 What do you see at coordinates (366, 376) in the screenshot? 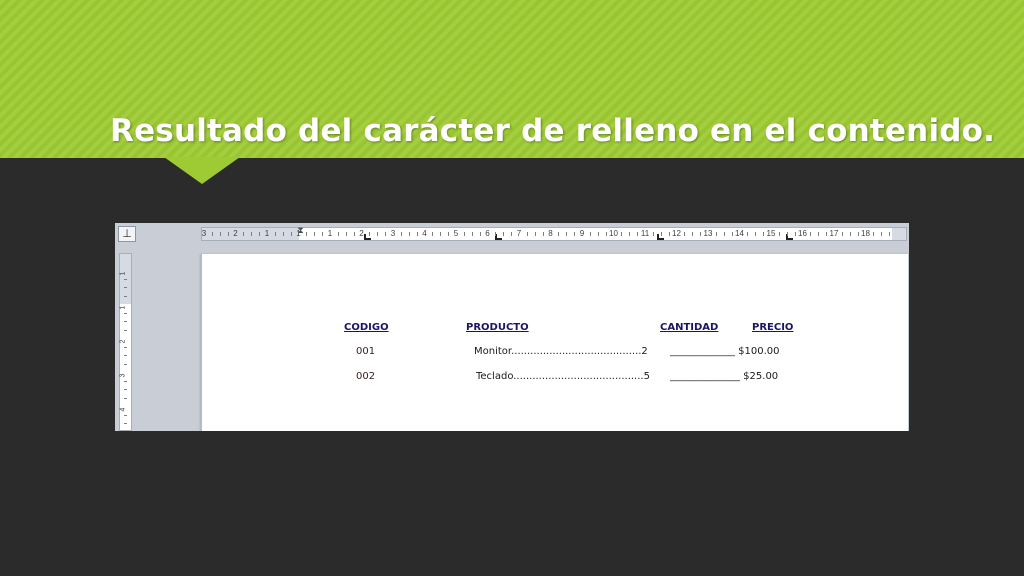
I see `row-codigo: 002` at bounding box center [366, 376].